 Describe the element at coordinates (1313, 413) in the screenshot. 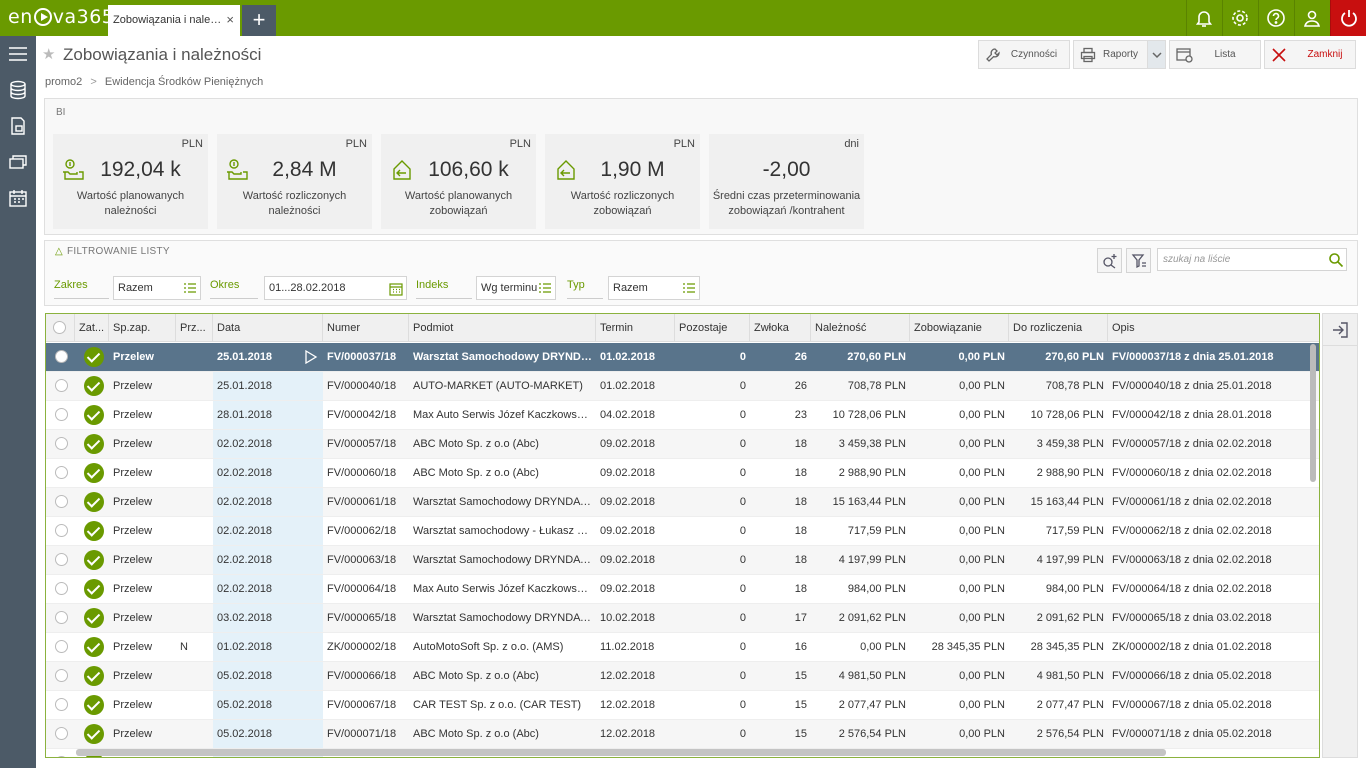

I see `vertical-scrollbar` at that location.